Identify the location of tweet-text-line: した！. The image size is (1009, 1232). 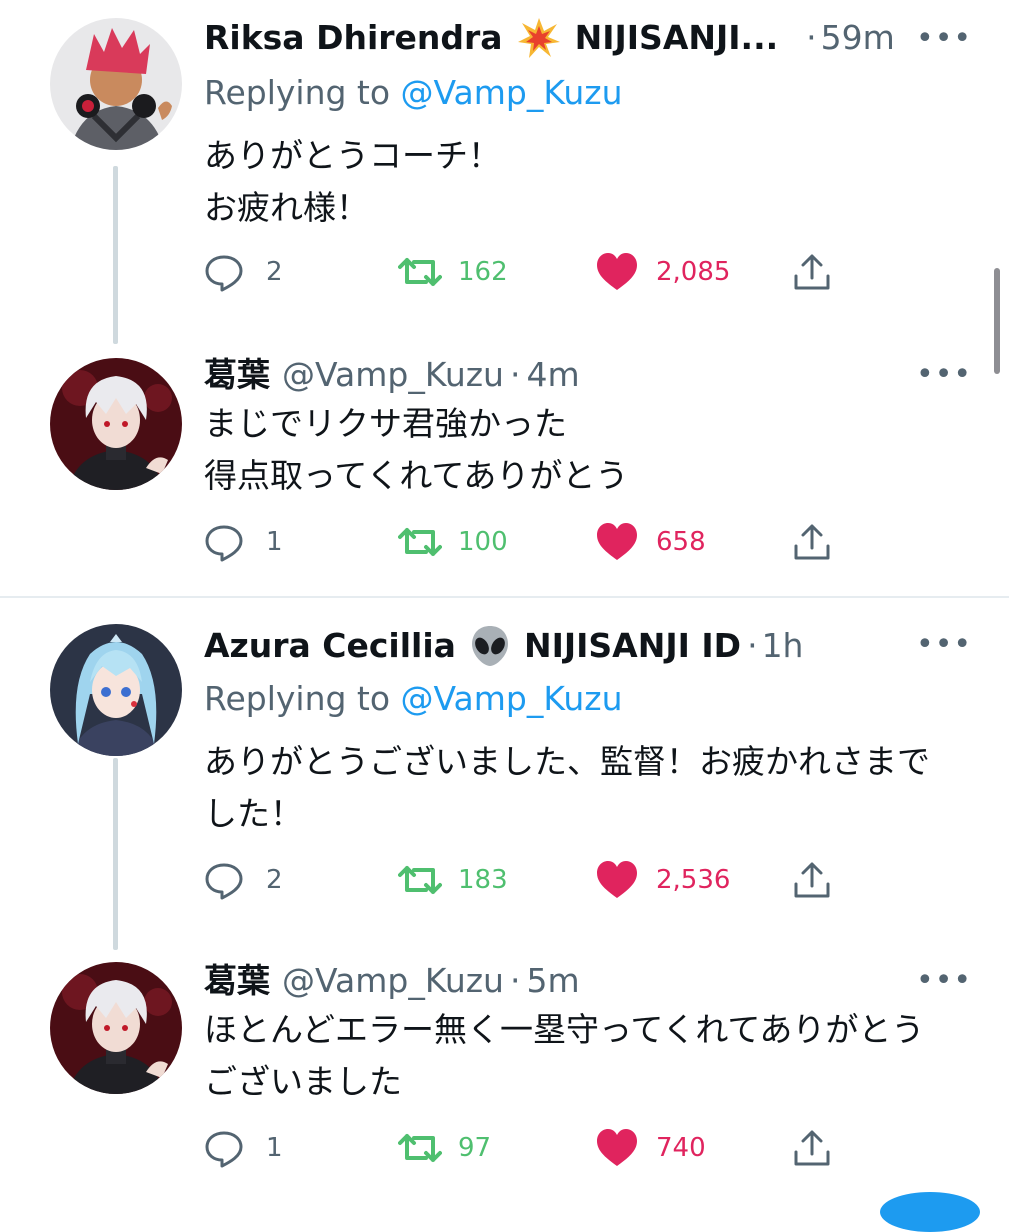
(253, 813).